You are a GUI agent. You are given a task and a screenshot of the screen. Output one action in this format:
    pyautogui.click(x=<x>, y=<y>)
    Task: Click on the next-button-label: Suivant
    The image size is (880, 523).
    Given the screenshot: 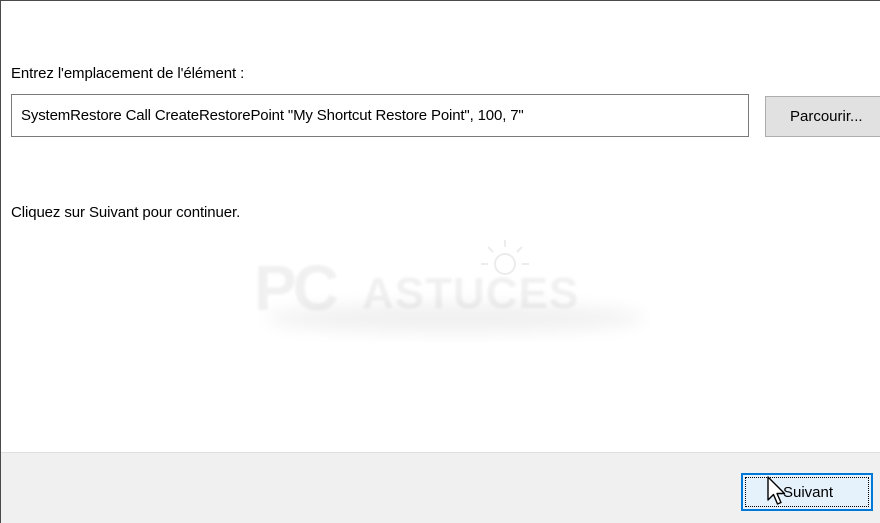 What is the action you would take?
    pyautogui.click(x=808, y=492)
    